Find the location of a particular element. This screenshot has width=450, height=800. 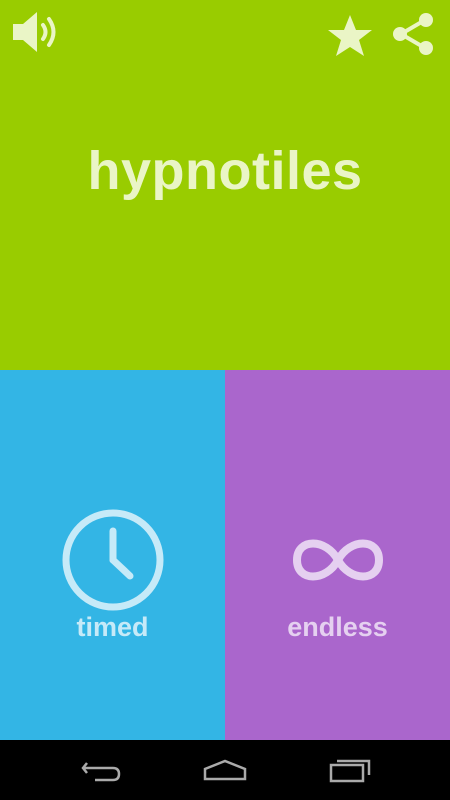

clock-icon is located at coordinates (112, 560).